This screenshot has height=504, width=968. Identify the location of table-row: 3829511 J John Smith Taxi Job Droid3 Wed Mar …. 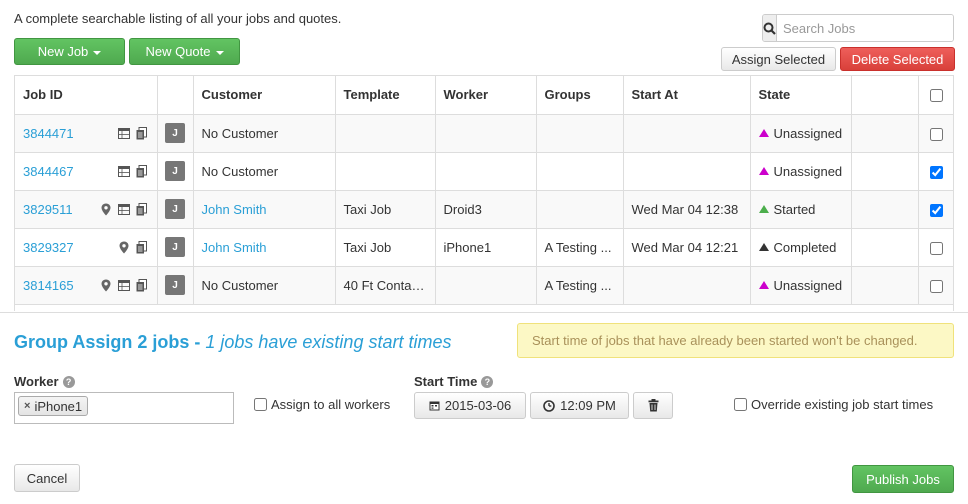
(484, 209).